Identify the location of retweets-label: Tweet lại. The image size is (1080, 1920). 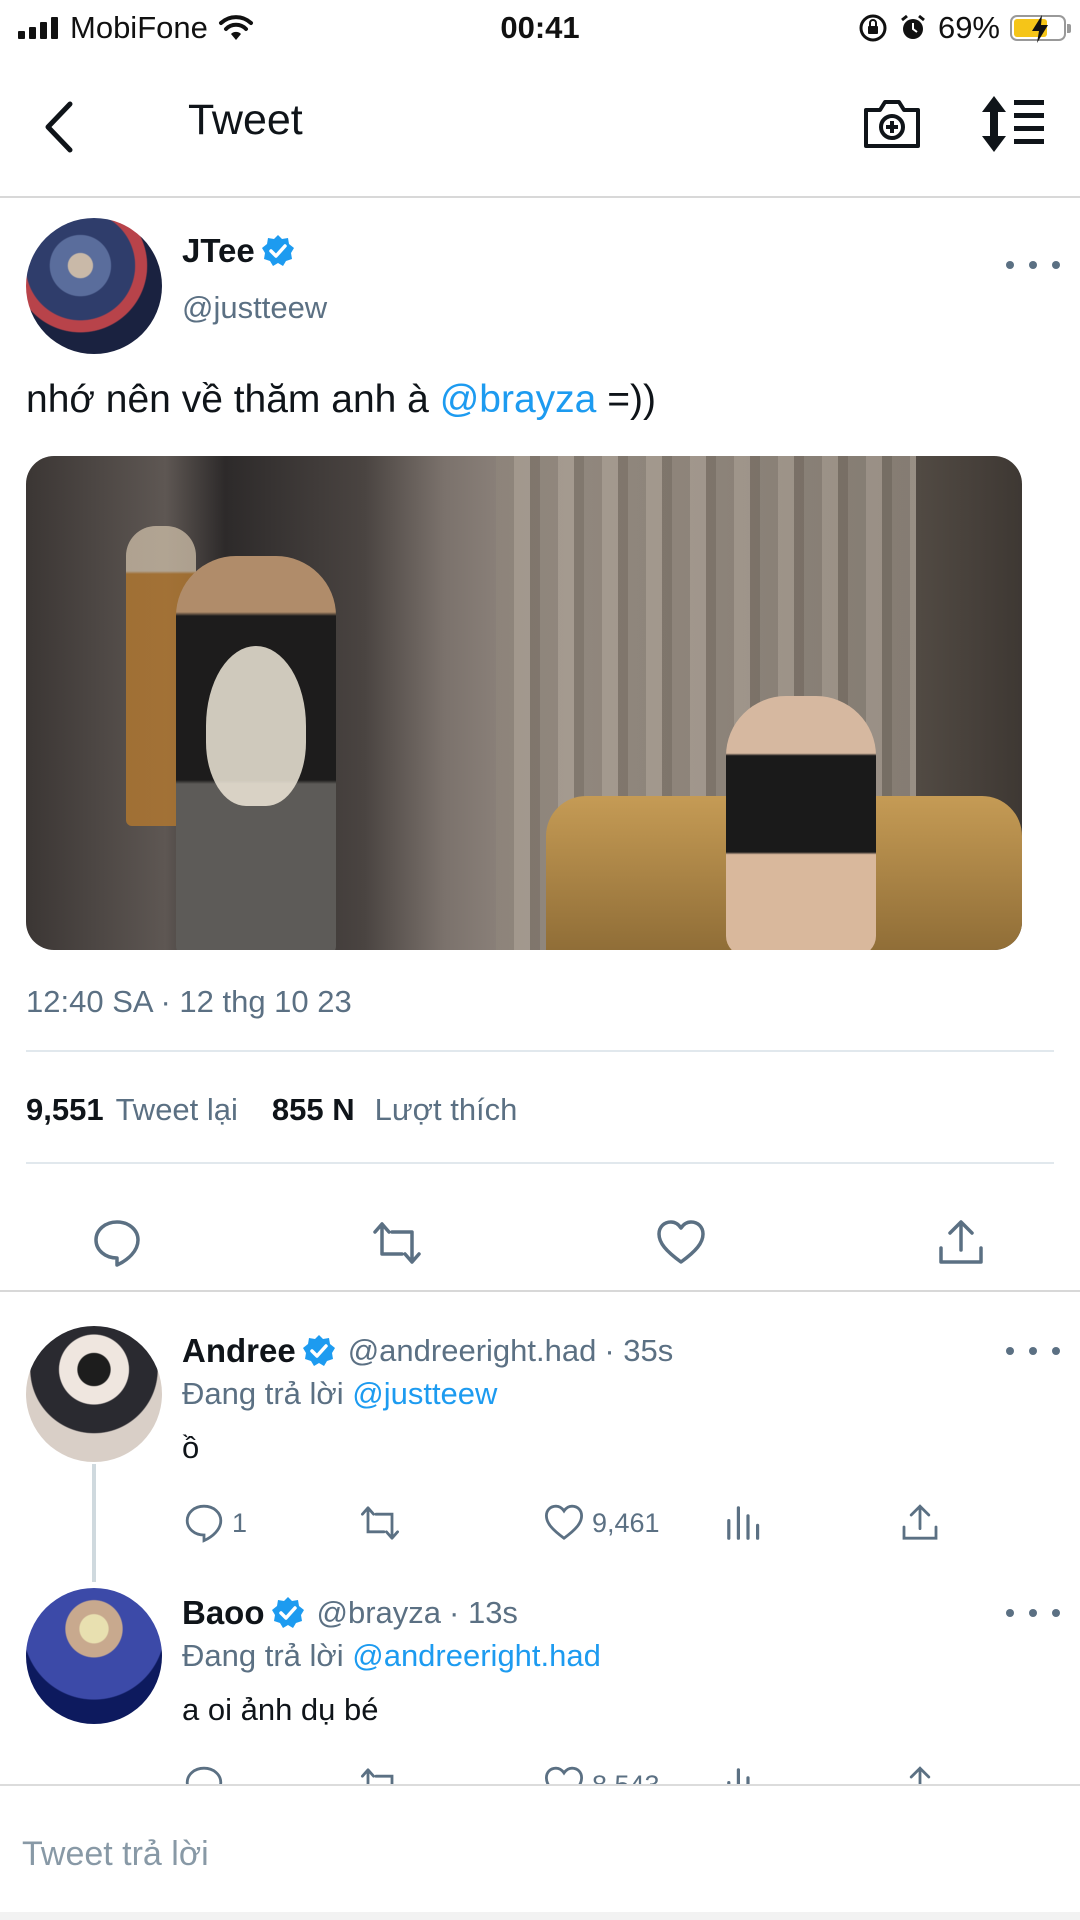
(177, 1110).